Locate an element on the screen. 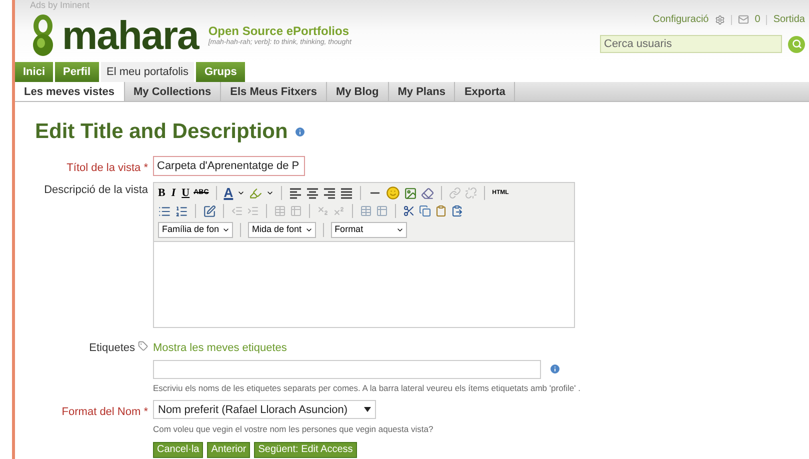 This screenshot has width=809, height=459. toolbar-dropdown: Format is located at coordinates (368, 230).